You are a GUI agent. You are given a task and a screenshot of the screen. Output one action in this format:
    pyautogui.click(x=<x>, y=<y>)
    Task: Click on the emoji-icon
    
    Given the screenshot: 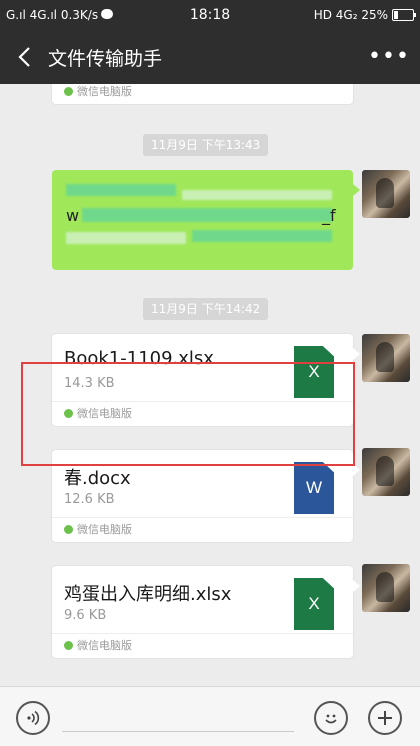 What is the action you would take?
    pyautogui.click(x=331, y=719)
    